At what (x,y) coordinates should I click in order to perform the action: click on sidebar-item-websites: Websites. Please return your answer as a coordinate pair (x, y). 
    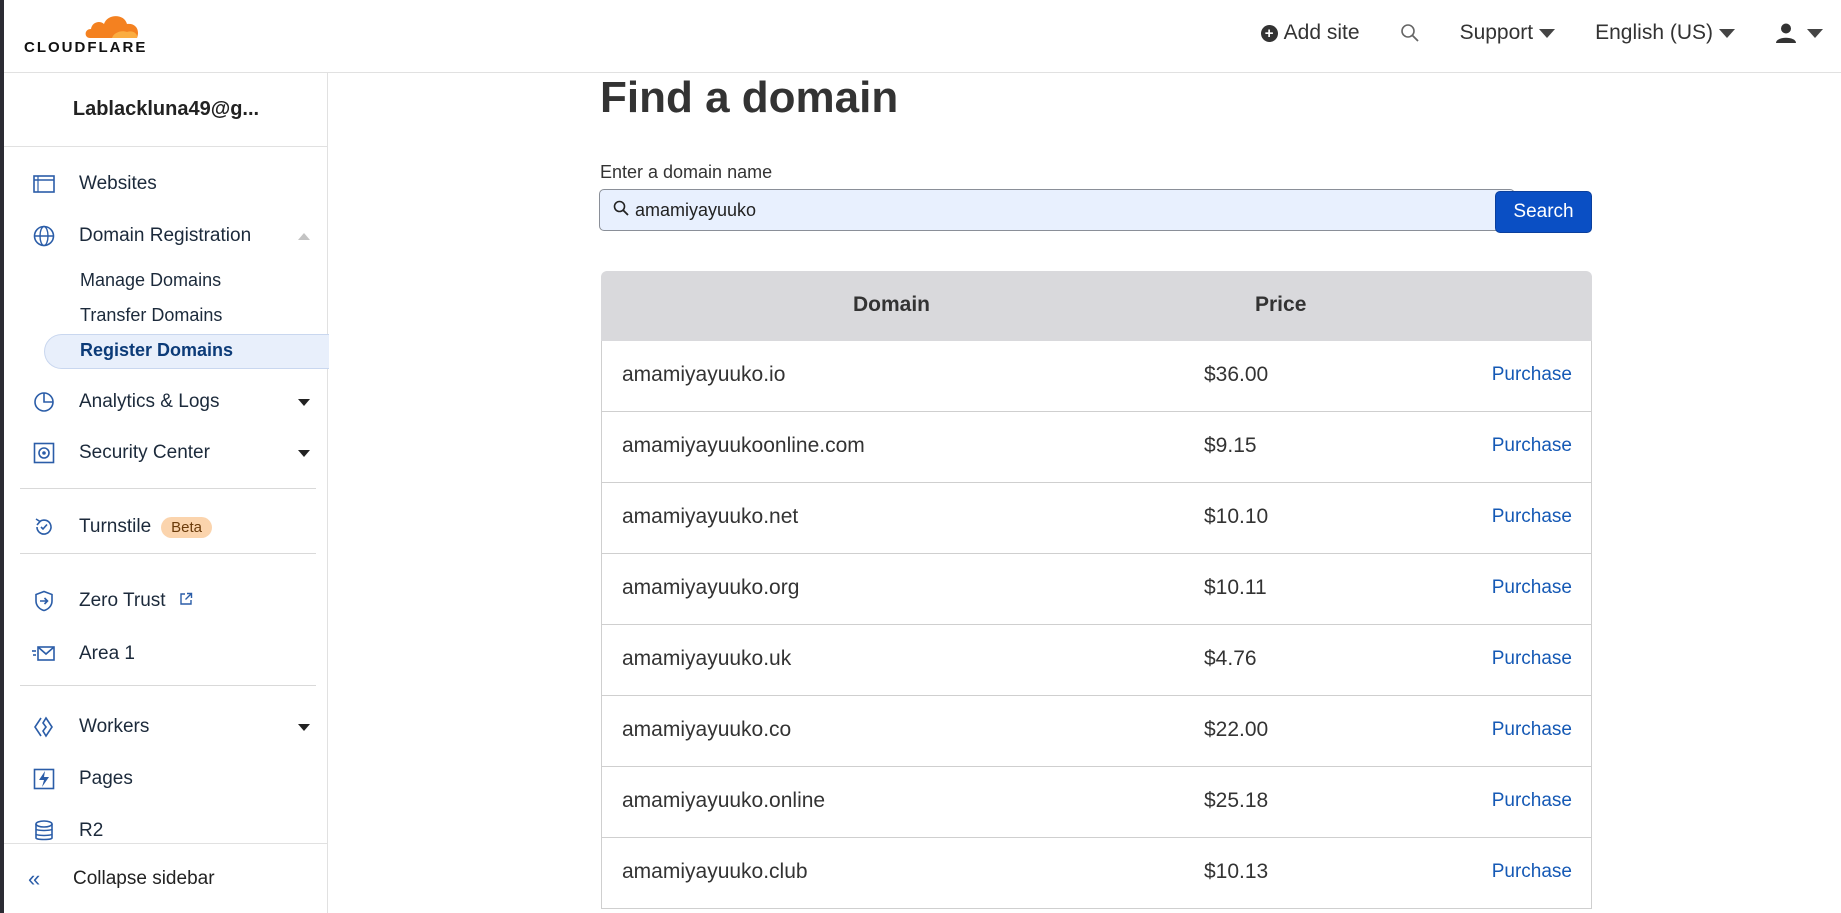
    Looking at the image, I should click on (166, 184).